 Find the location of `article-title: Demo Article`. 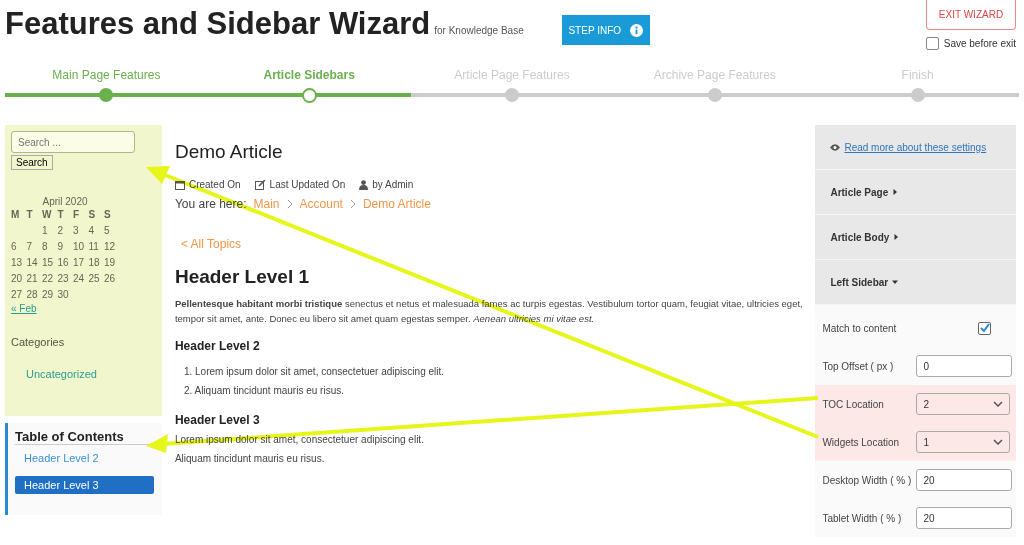

article-title: Demo Article is located at coordinates (229, 152).